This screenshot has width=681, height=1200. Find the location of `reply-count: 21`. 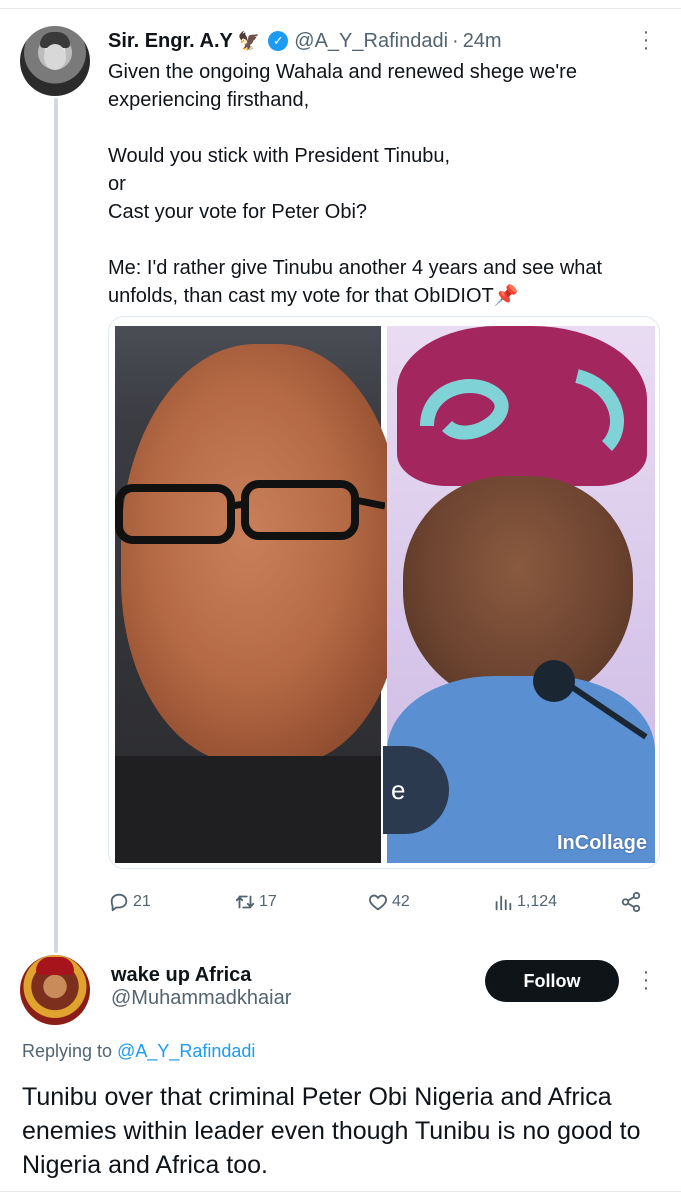

reply-count: 21 is located at coordinates (142, 901).